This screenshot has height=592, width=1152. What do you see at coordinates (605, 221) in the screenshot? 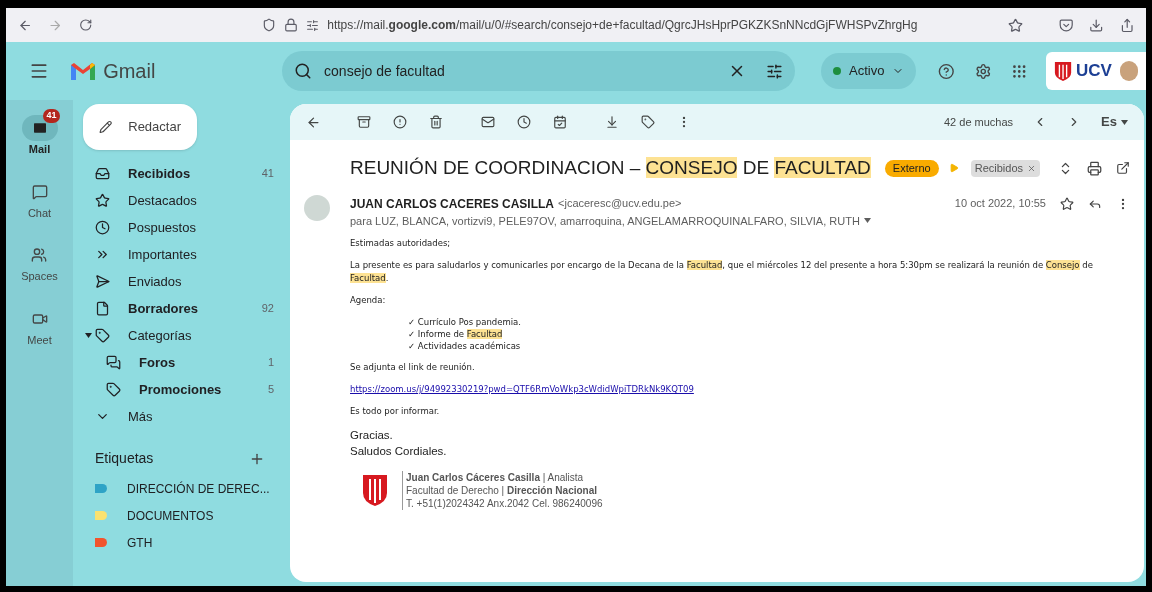
I see `recipients: para LUZ, BLANCA, vortizvi9, PELE97OV, amarroquina, ANGELAMARROQUINALFARO, SILVIA, RUTH` at bounding box center [605, 221].